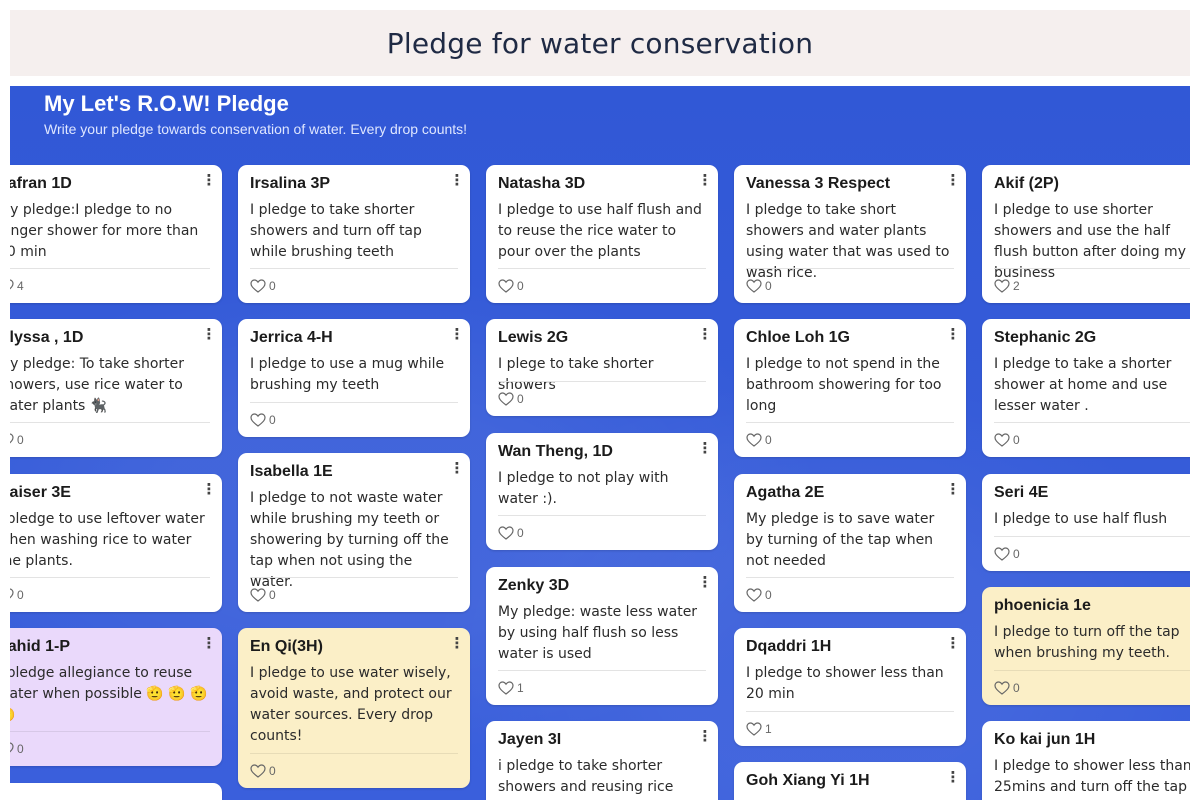 The image size is (1200, 800). What do you see at coordinates (1045, 337) in the screenshot?
I see `card-author: Stephanic 2G` at bounding box center [1045, 337].